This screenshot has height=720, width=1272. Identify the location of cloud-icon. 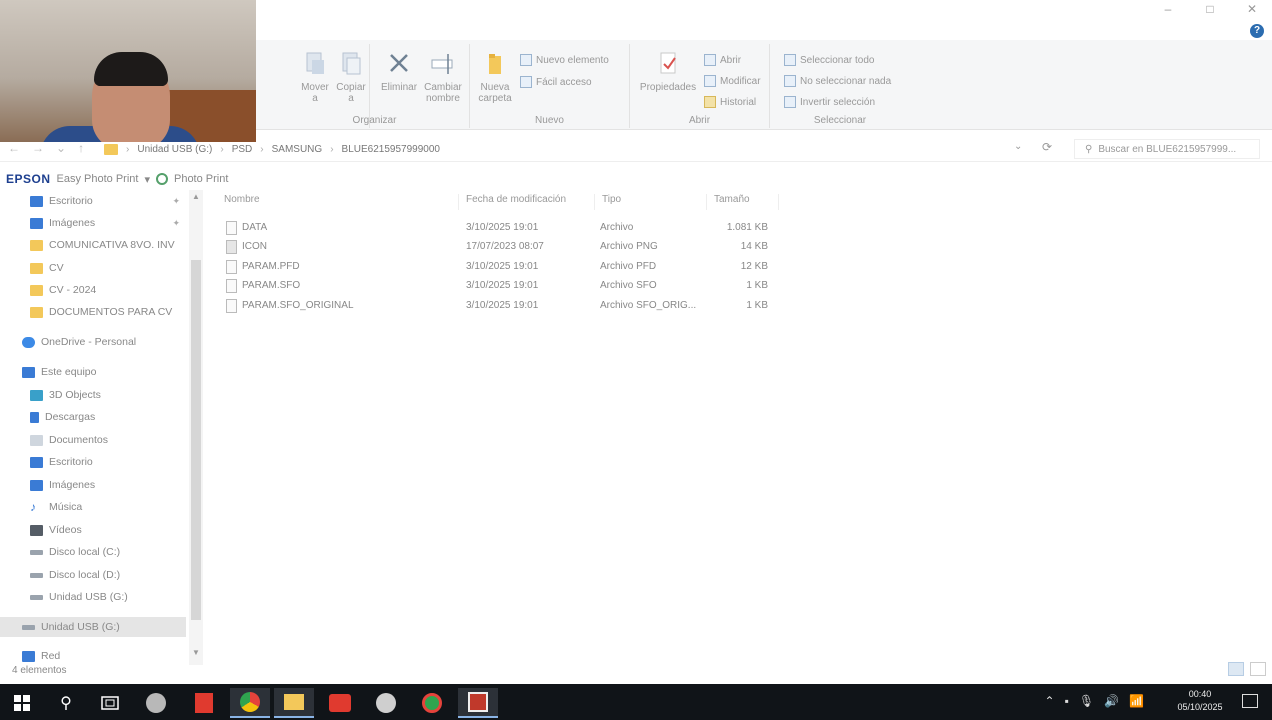
(28, 342).